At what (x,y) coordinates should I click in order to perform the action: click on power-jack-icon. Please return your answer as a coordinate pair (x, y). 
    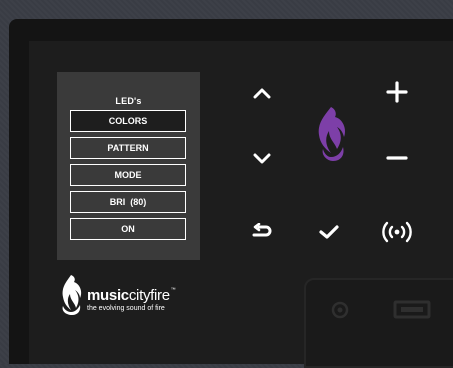
    Looking at the image, I should click on (340, 310).